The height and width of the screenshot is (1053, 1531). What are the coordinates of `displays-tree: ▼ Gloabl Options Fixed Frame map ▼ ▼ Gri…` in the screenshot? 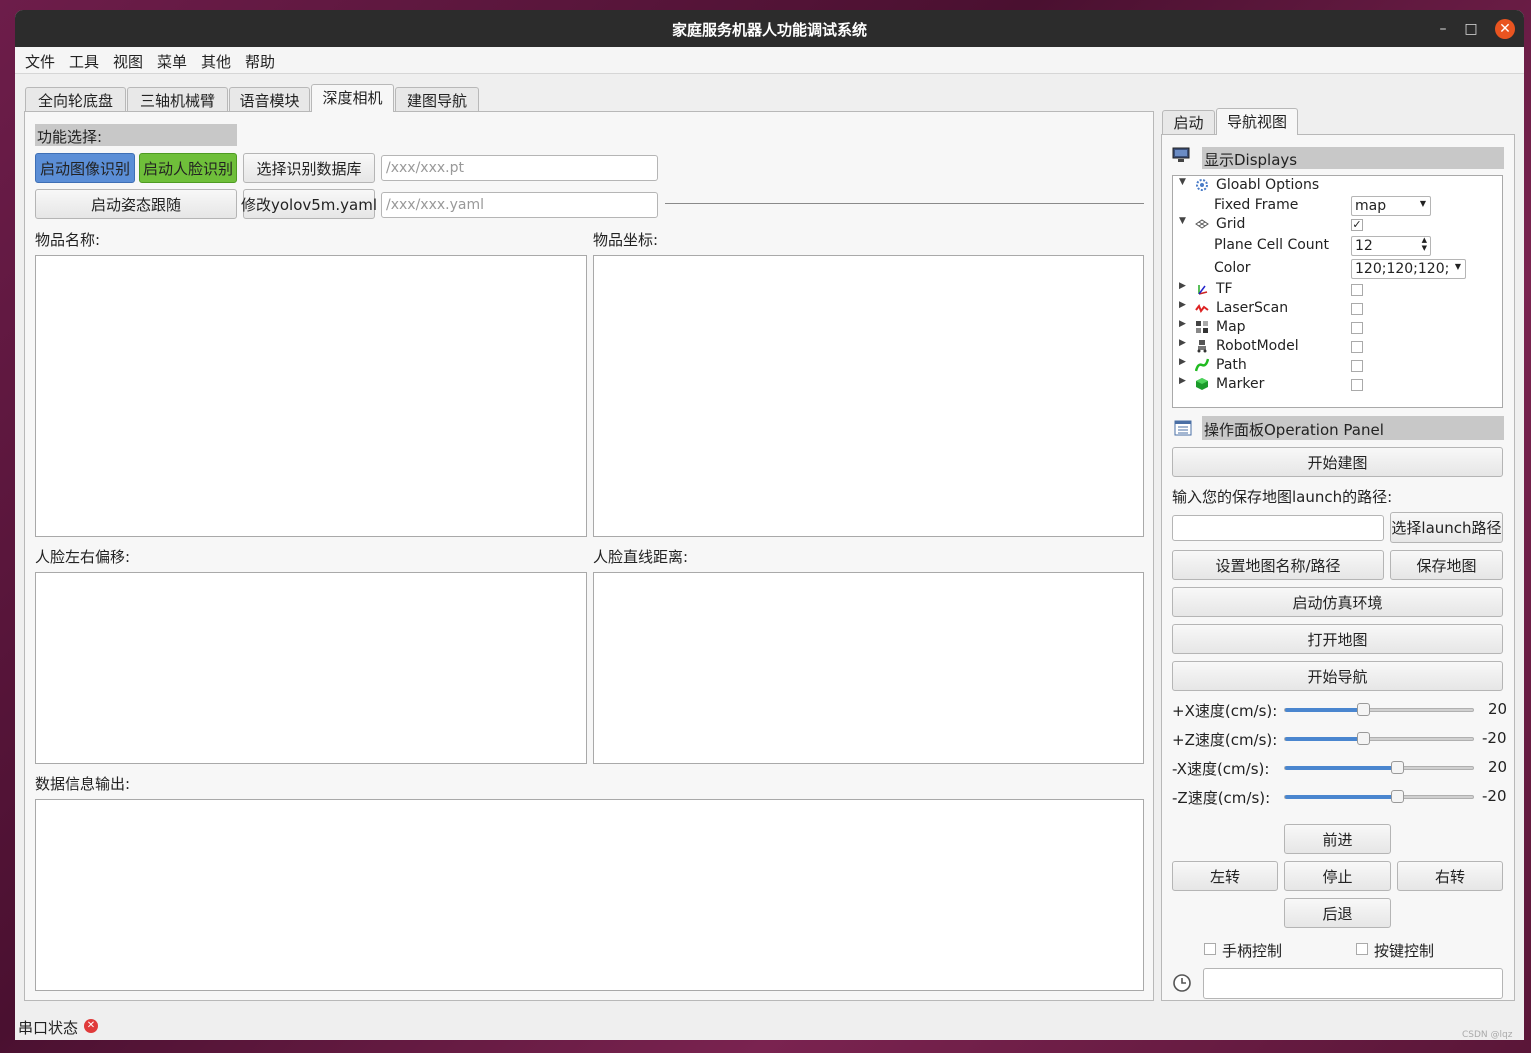 It's located at (1337, 291).